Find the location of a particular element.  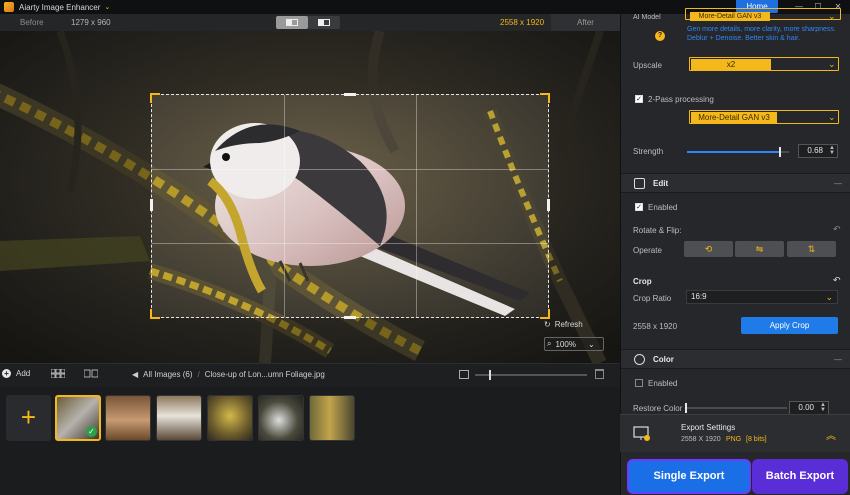

ai-model-description-2: Deblur + Denoise. Better skin & hair. is located at coordinates (744, 38).